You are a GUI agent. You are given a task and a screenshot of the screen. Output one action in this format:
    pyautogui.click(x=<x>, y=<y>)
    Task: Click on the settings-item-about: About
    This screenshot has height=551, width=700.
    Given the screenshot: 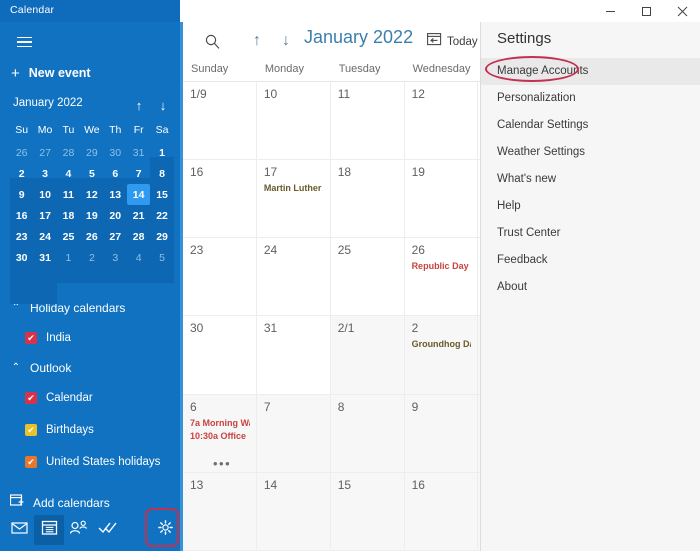 What is the action you would take?
    pyautogui.click(x=590, y=287)
    